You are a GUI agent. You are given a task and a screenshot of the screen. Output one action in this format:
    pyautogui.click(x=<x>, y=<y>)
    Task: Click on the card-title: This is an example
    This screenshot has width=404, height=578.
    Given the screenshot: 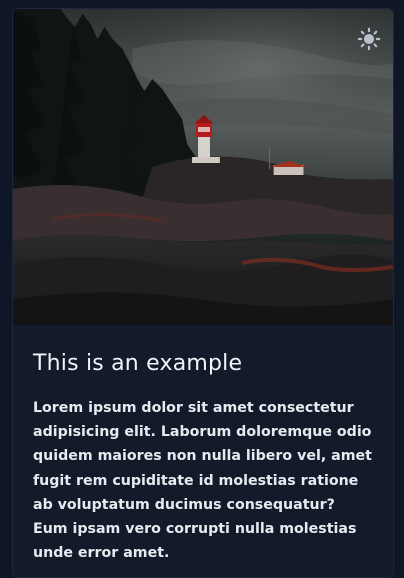 What is the action you would take?
    pyautogui.click(x=138, y=363)
    